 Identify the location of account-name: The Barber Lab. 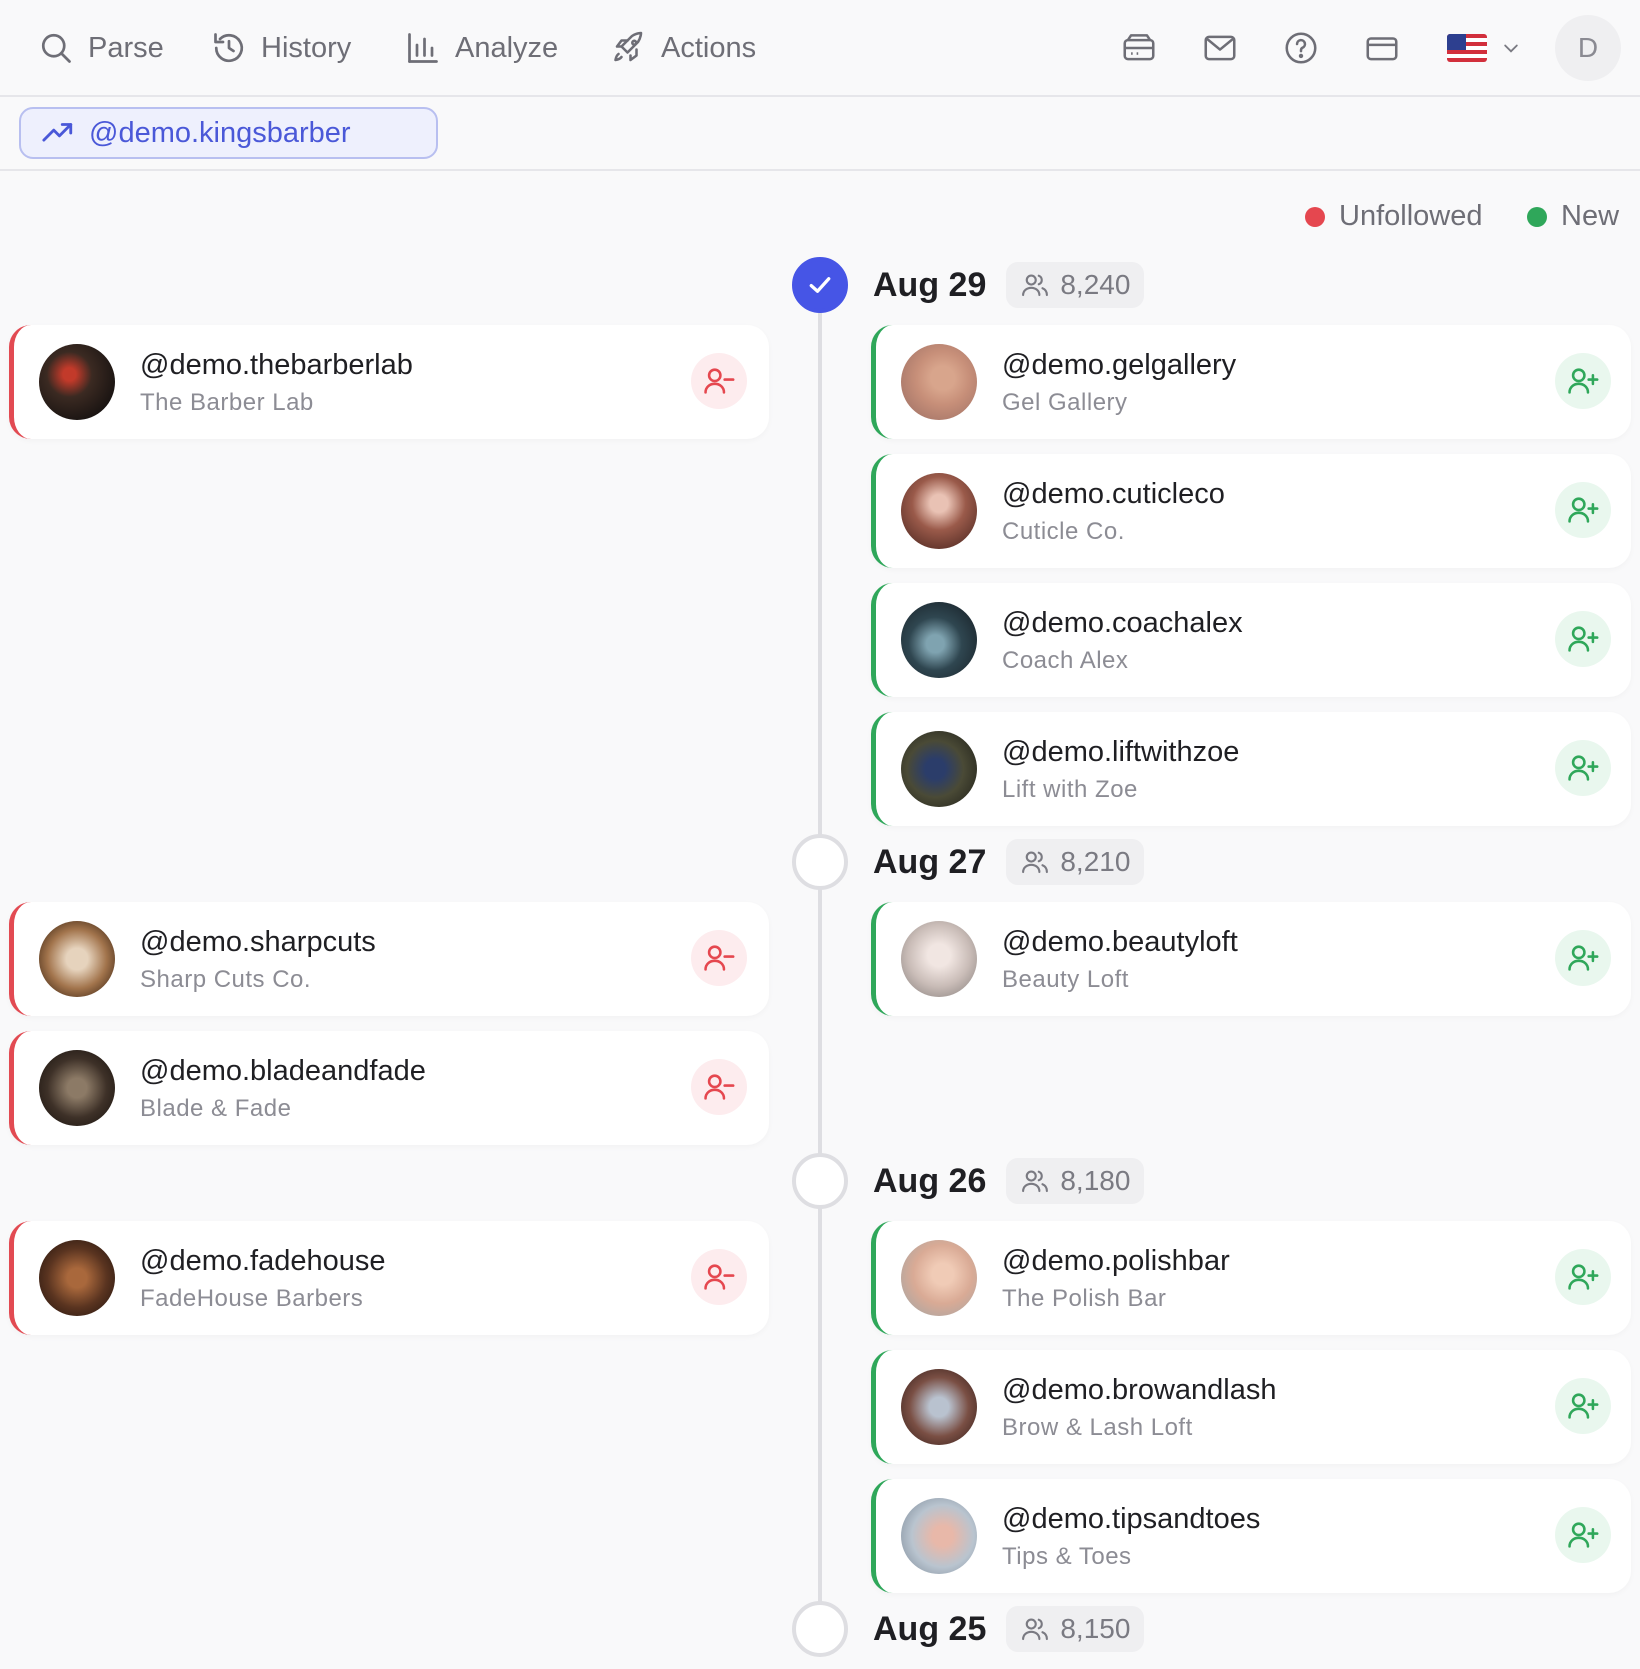
(227, 402).